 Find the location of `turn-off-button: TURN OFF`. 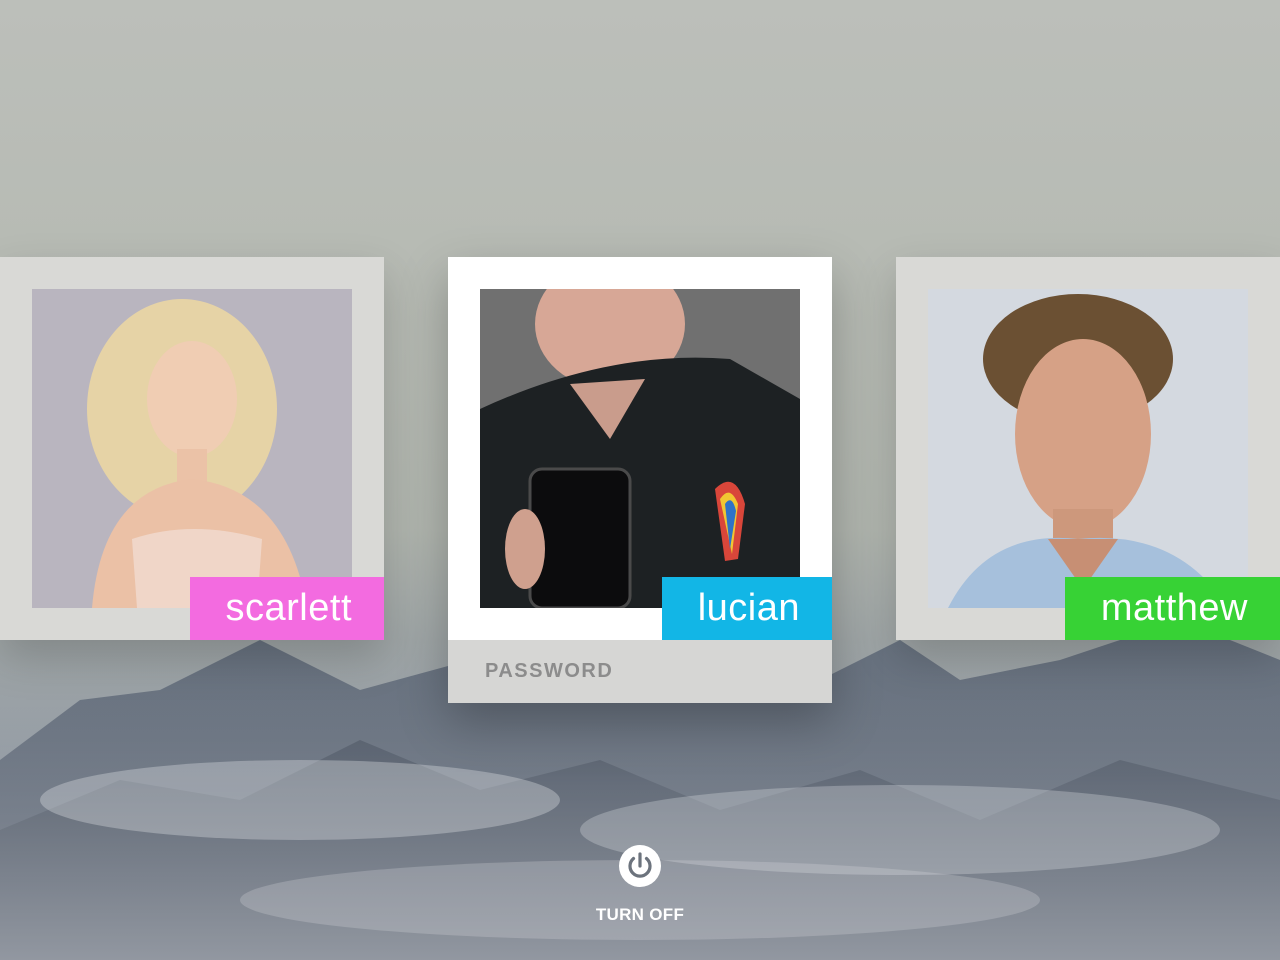

turn-off-button: TURN OFF is located at coordinates (640, 890).